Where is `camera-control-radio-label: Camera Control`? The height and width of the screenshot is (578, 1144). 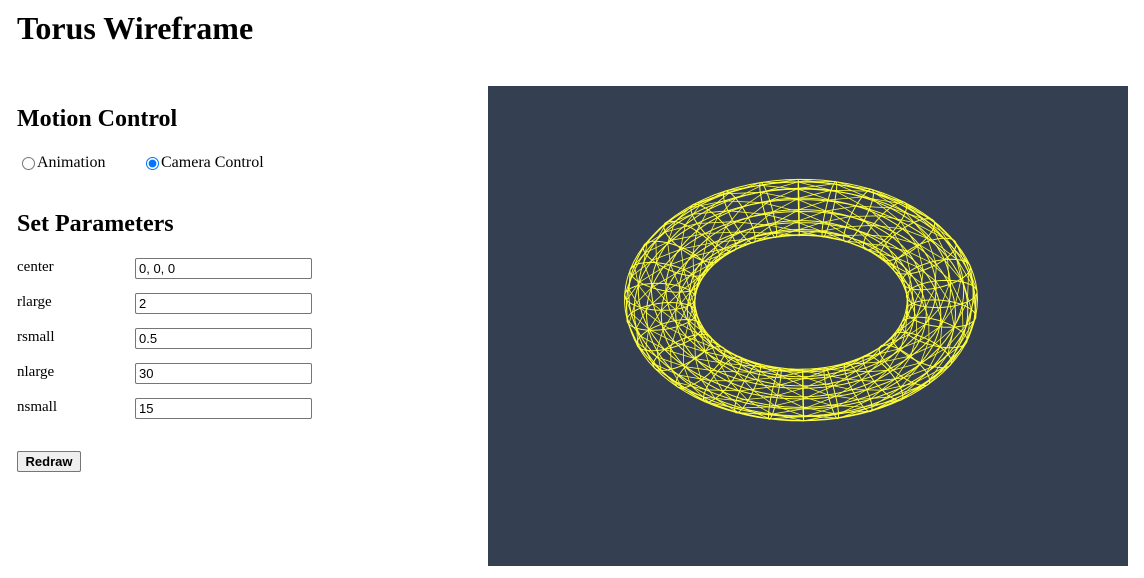 camera-control-radio-label: Camera Control is located at coordinates (212, 162).